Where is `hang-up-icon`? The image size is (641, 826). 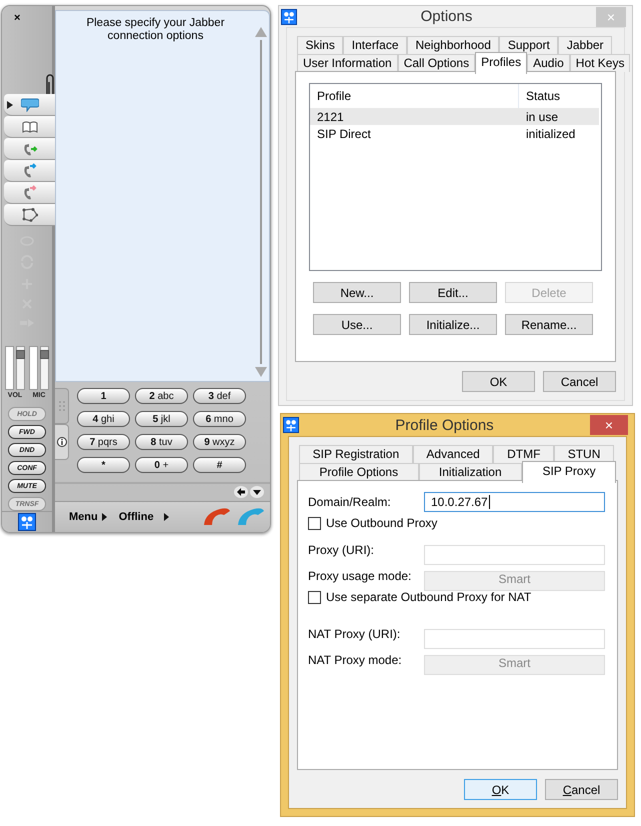
hang-up-icon is located at coordinates (217, 517).